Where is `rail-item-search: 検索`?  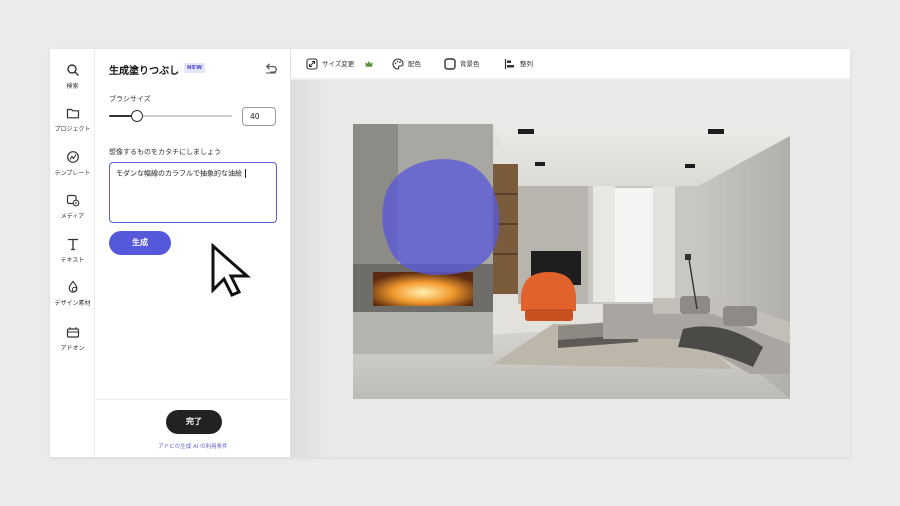
rail-item-search: 検索 is located at coordinates (72, 83).